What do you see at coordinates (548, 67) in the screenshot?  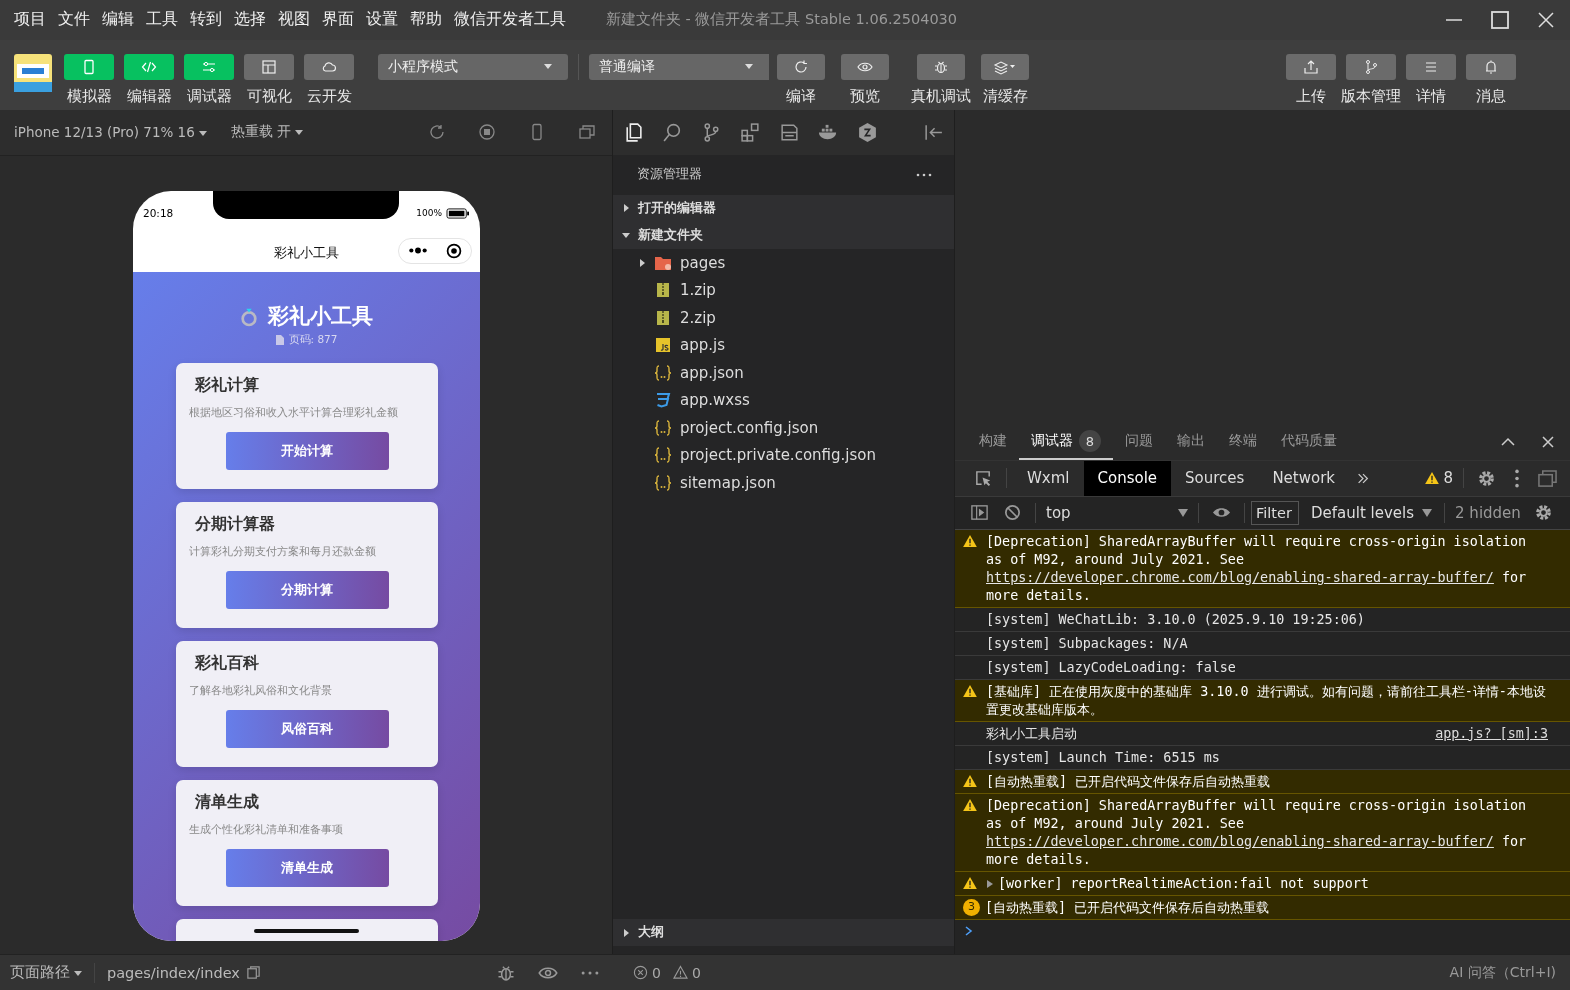 I see `caret-icon` at bounding box center [548, 67].